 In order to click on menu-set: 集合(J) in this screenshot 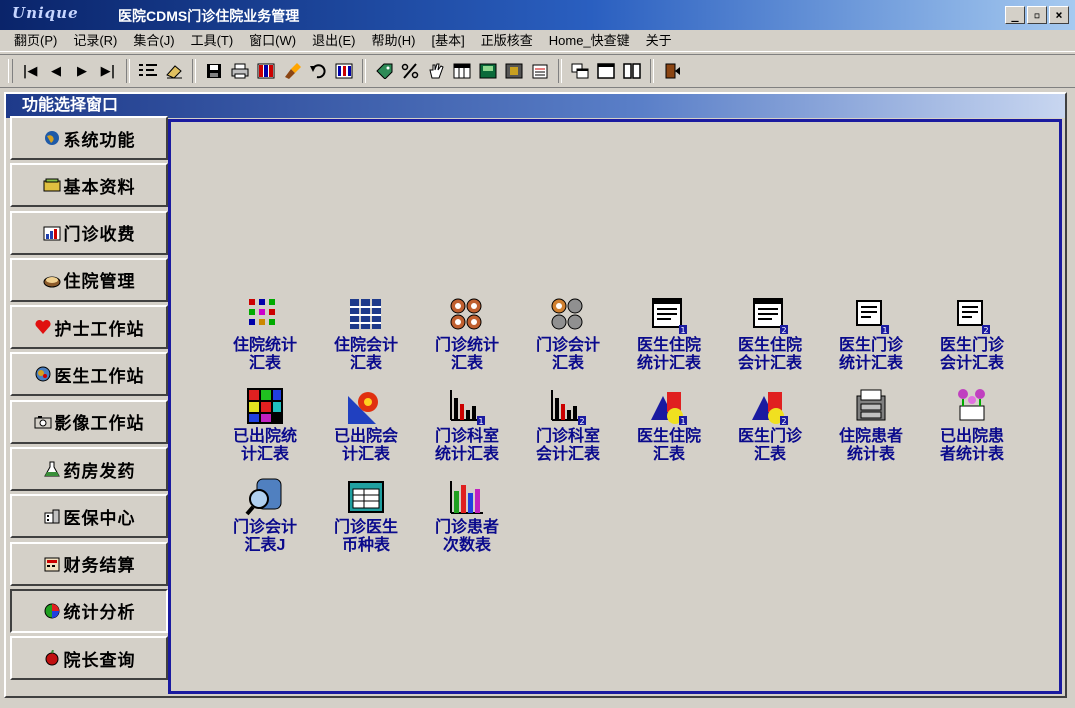, I will do `click(153, 41)`.